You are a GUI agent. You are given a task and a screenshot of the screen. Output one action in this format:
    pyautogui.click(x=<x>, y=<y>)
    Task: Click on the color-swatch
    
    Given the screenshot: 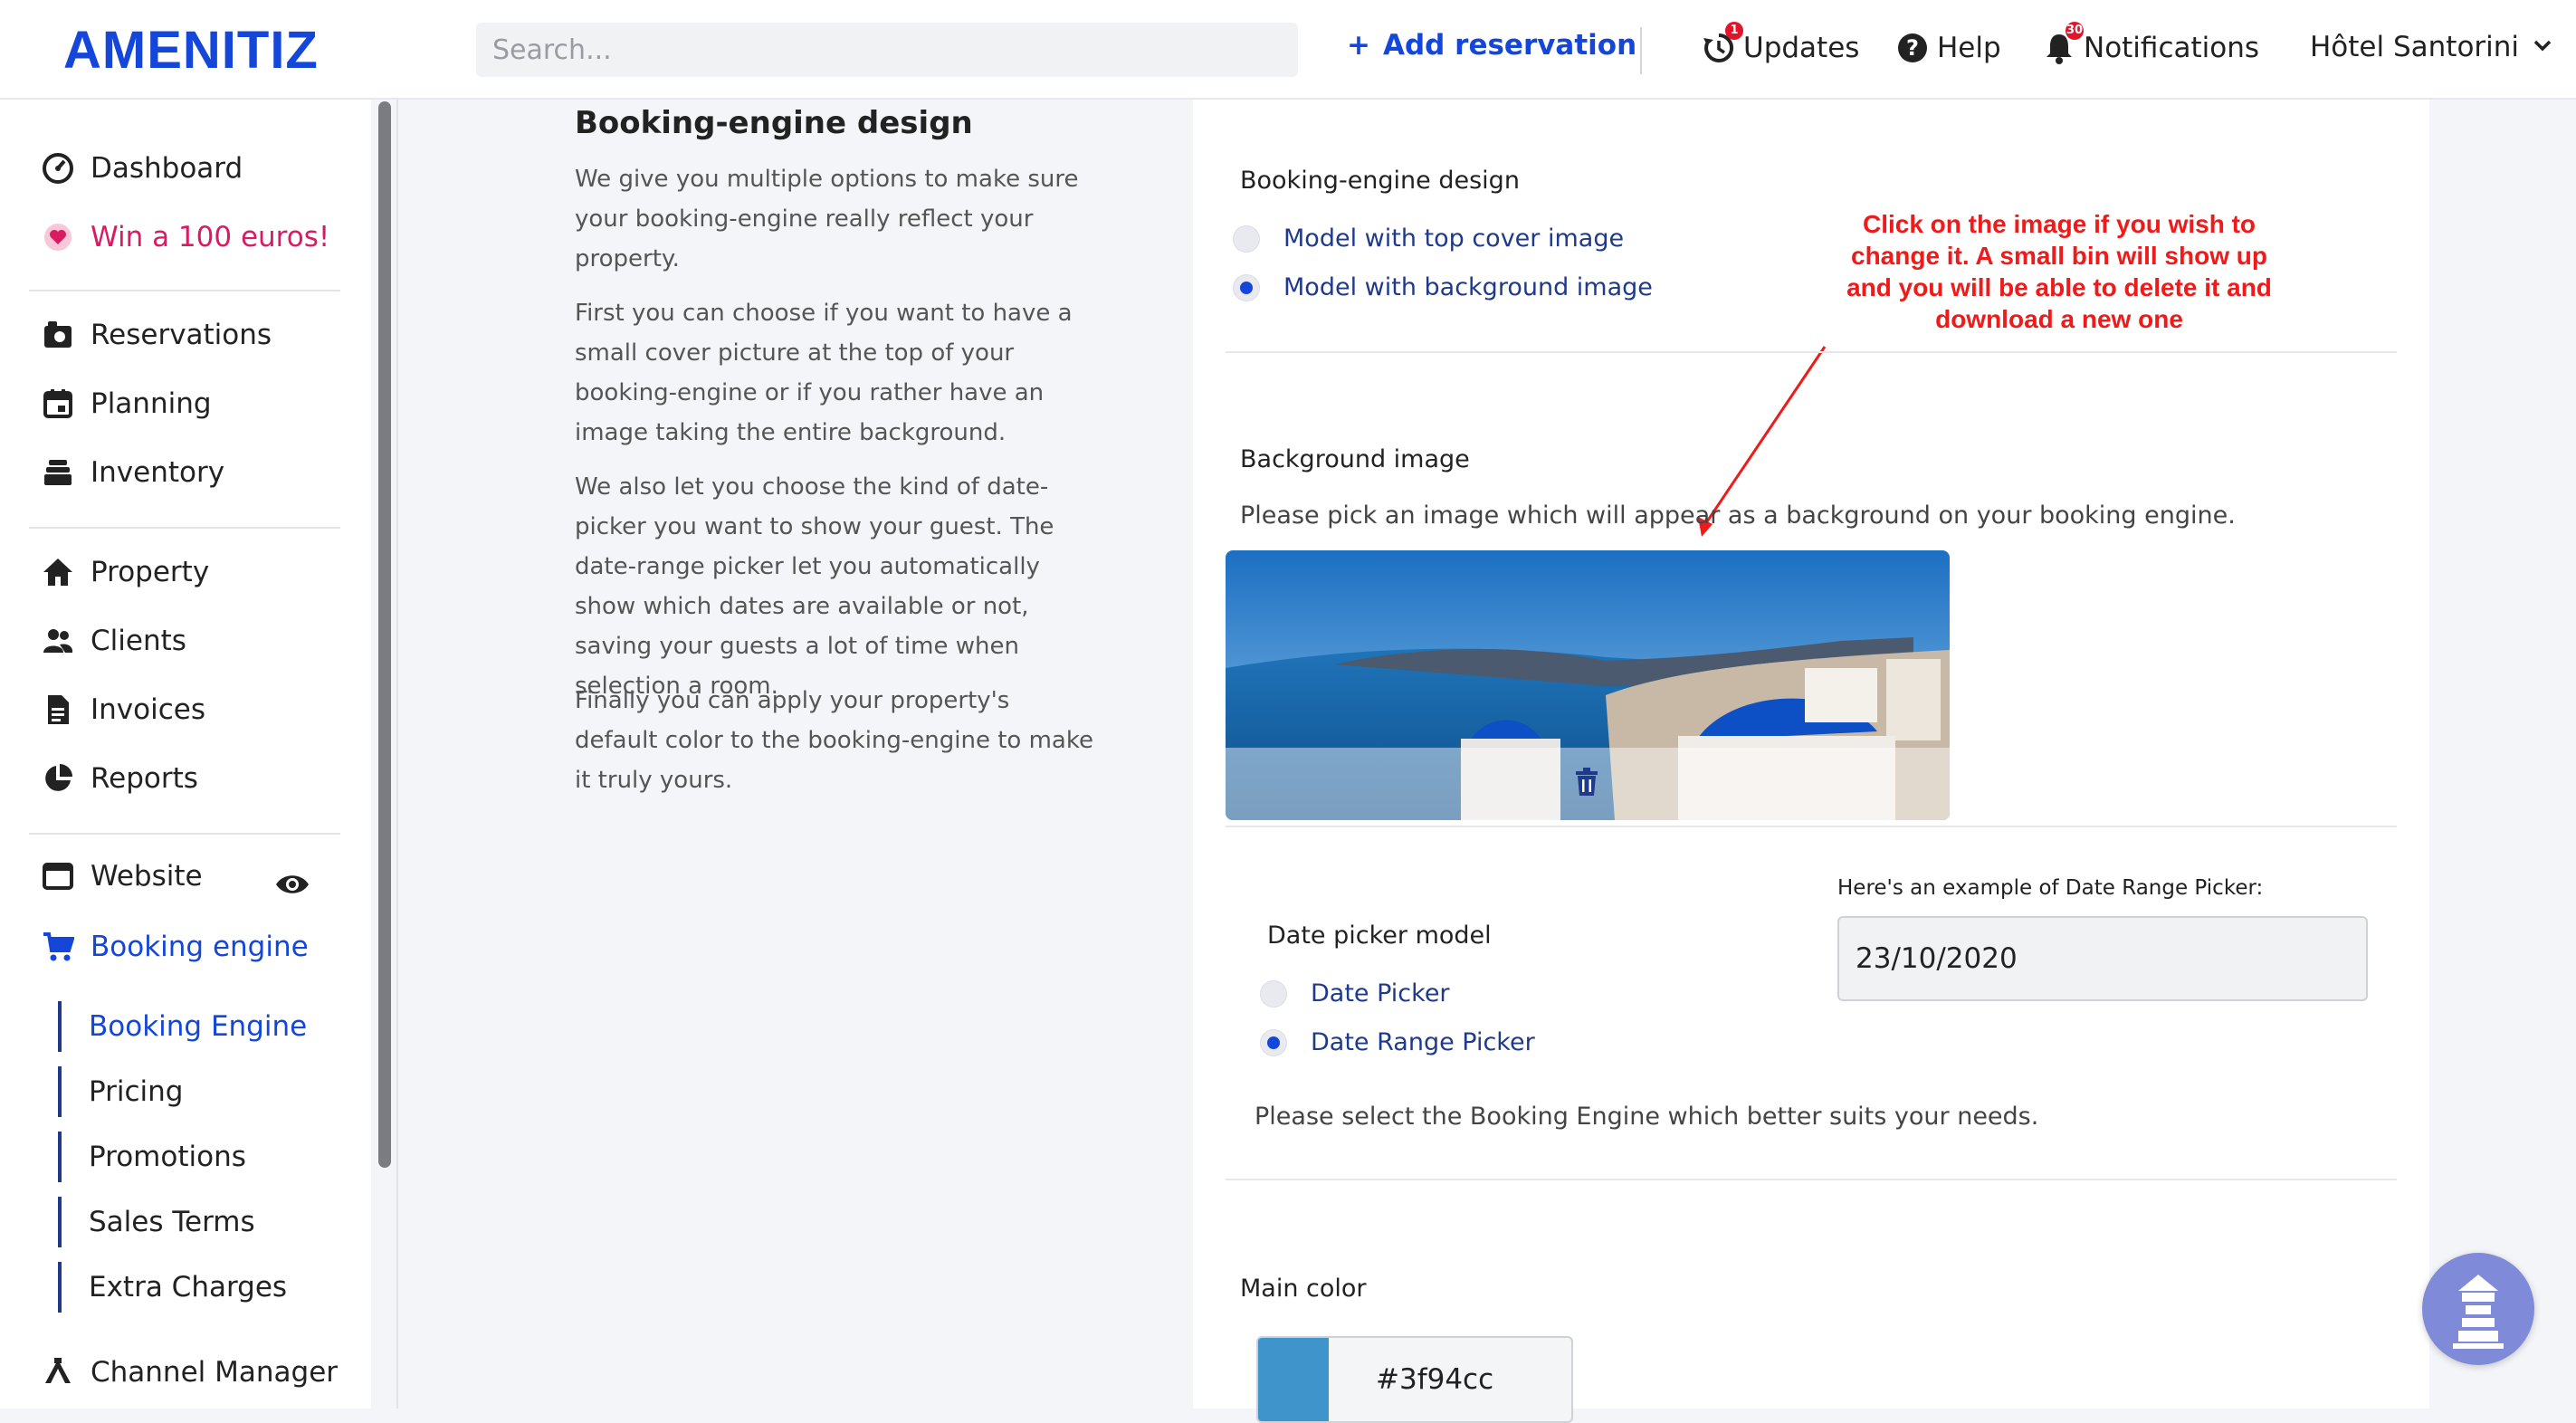 What is the action you would take?
    pyautogui.click(x=1294, y=1379)
    